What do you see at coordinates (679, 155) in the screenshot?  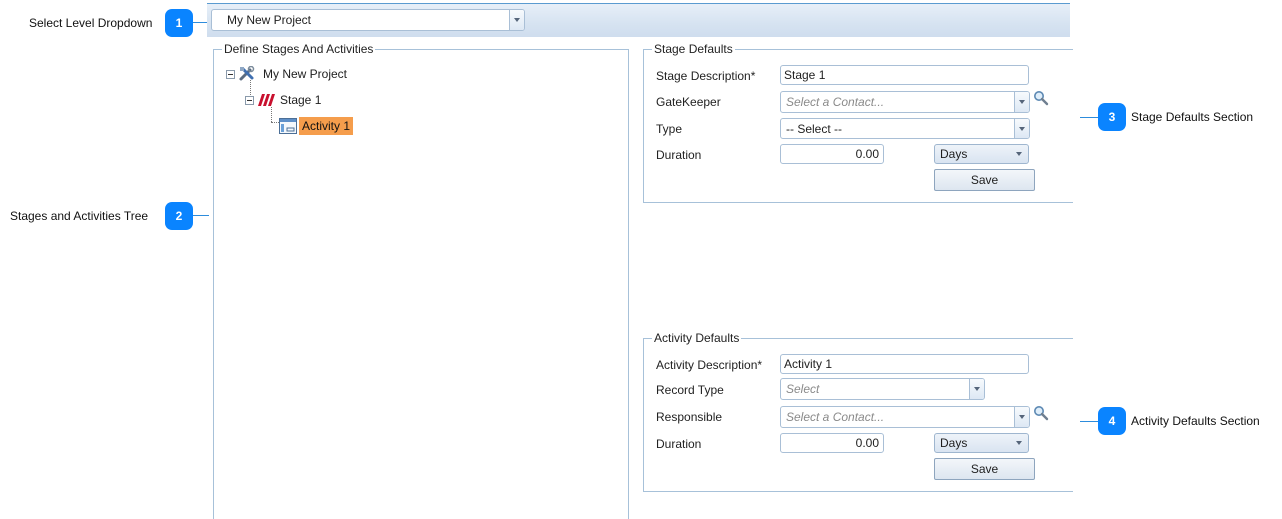 I see `stage-duration-label: Duration` at bounding box center [679, 155].